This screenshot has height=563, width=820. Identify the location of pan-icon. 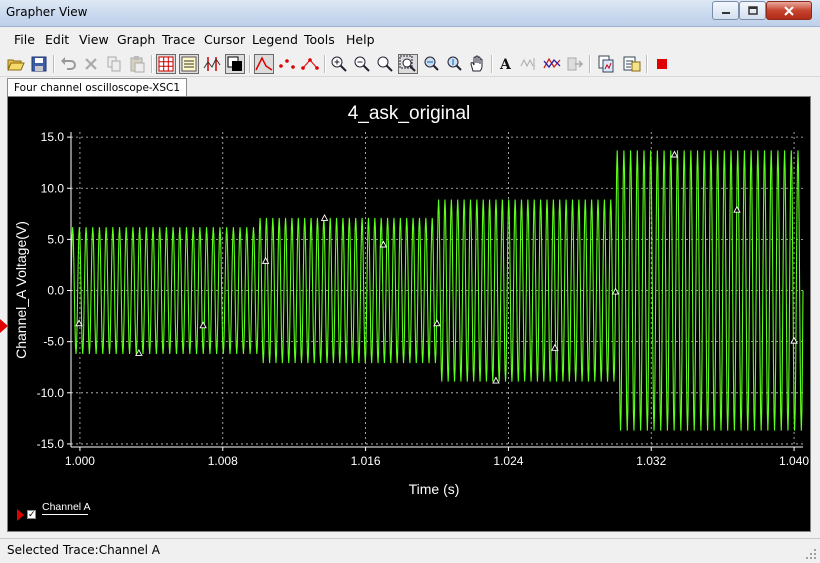
(476, 63).